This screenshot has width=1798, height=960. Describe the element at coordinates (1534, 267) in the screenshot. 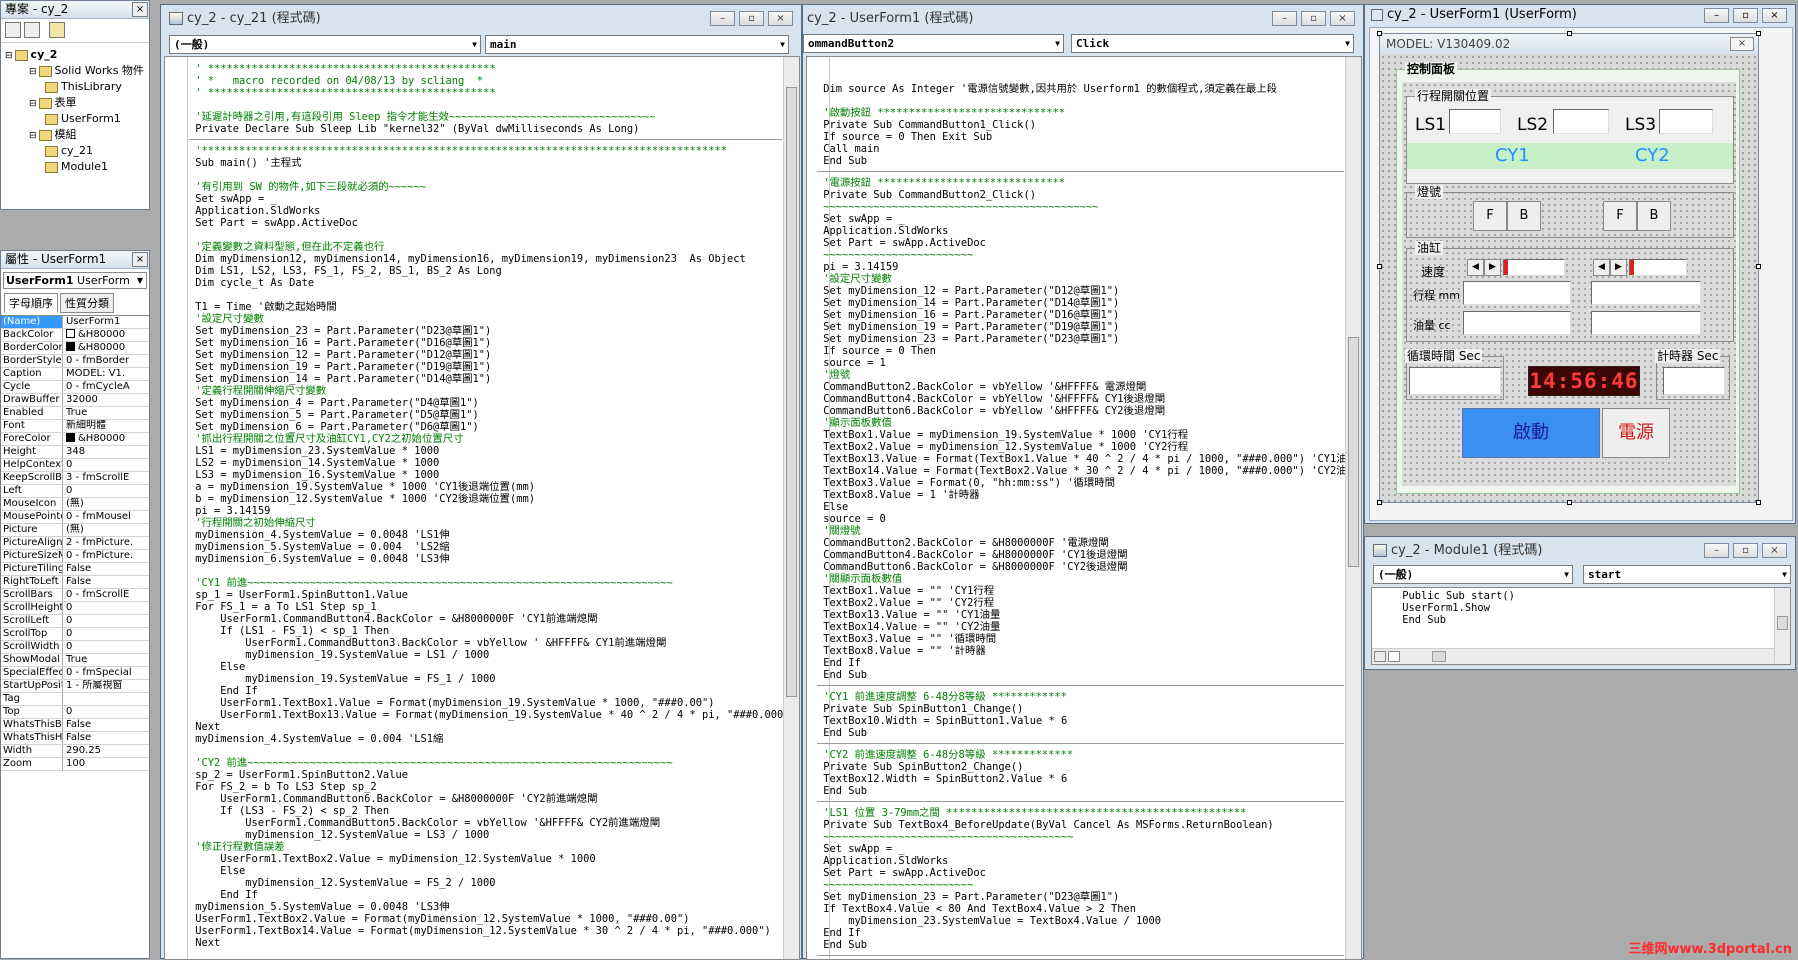

I see `cy1-speed-bar` at that location.